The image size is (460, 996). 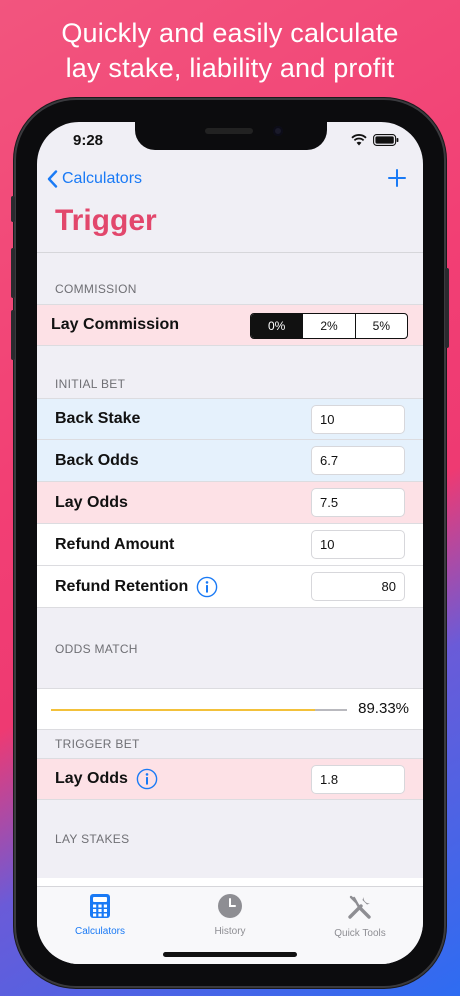 What do you see at coordinates (100, 931) in the screenshot?
I see `tab-calculators-label: Calculators` at bounding box center [100, 931].